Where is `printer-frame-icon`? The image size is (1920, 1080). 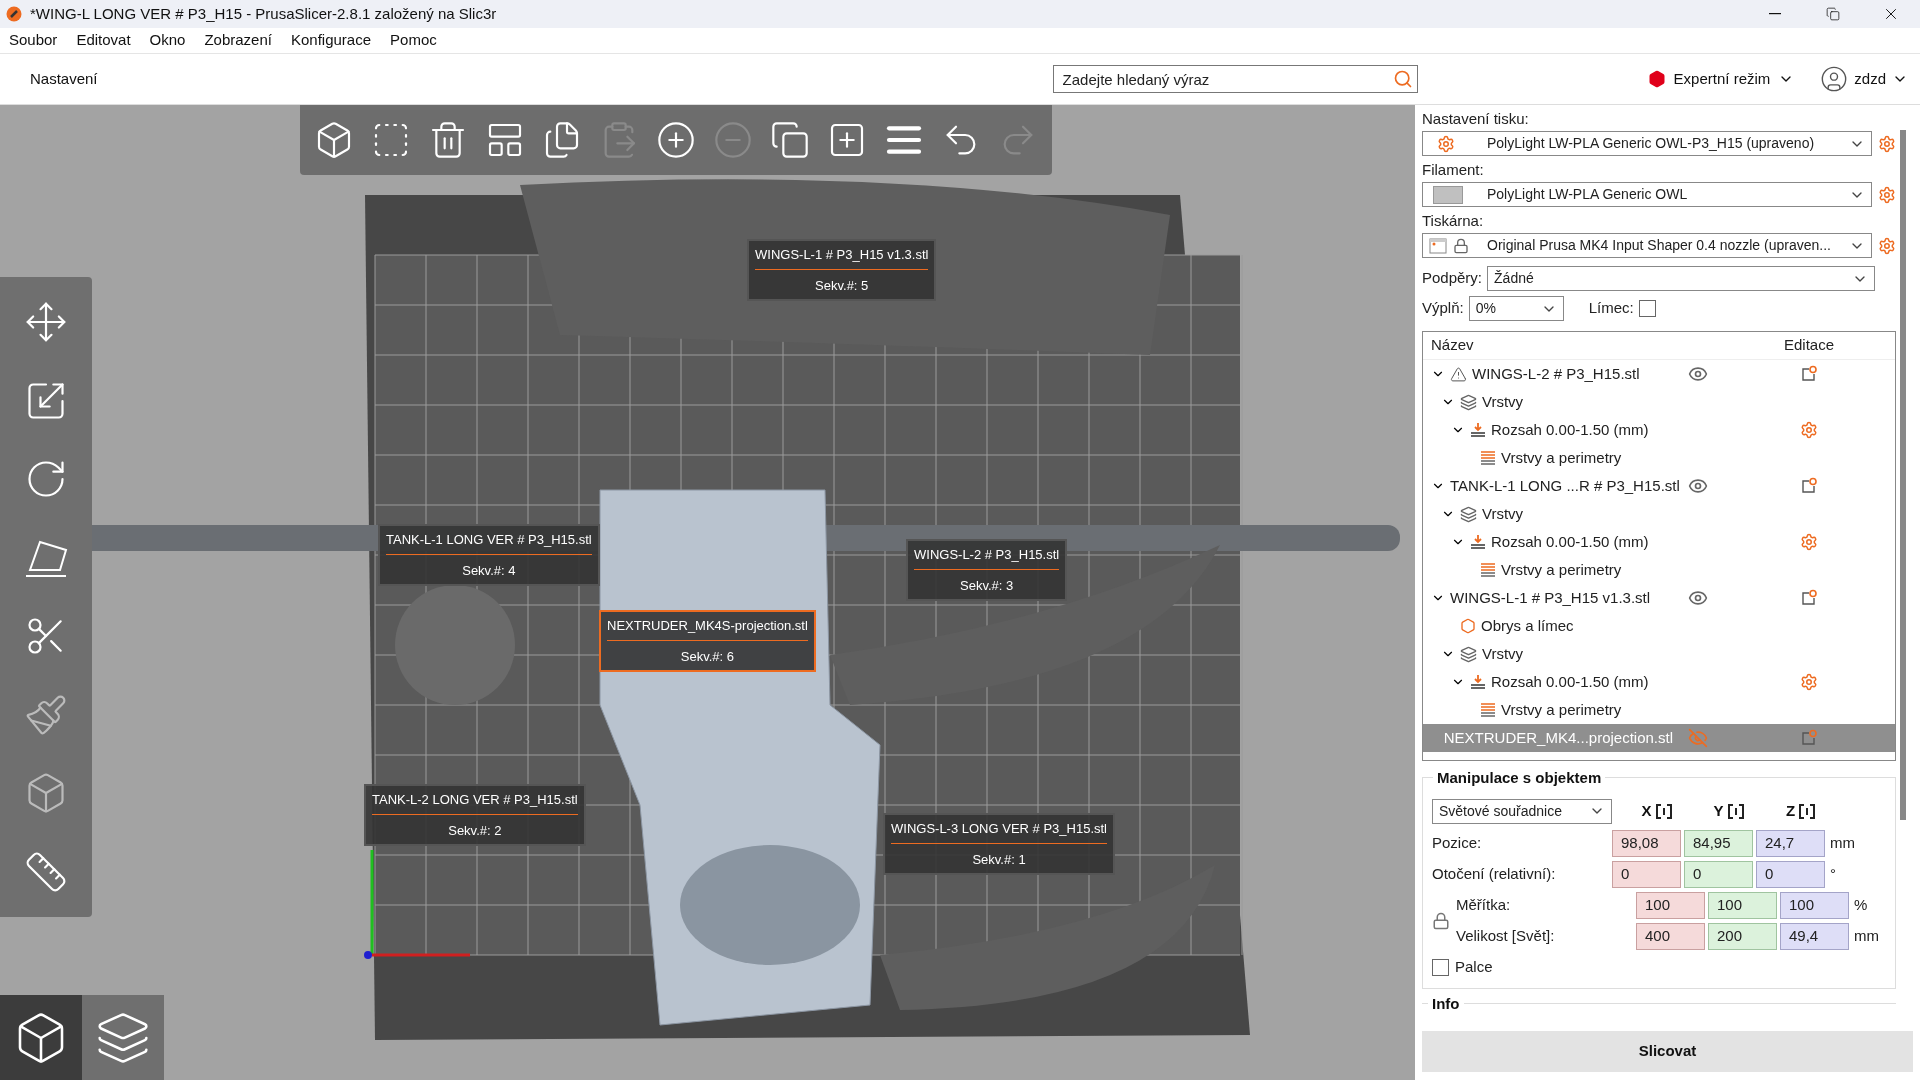
printer-frame-icon is located at coordinates (1438, 245).